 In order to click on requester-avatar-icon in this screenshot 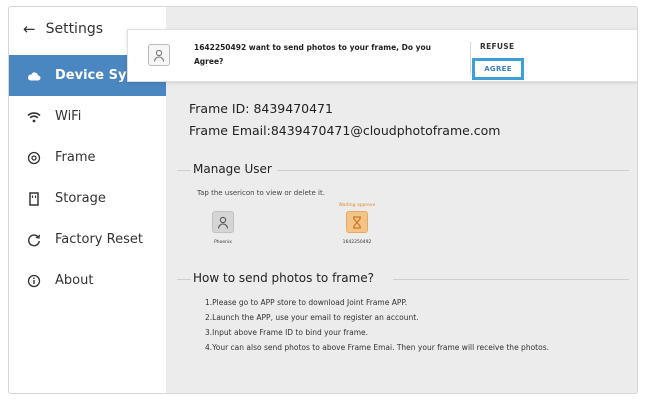, I will do `click(159, 55)`.